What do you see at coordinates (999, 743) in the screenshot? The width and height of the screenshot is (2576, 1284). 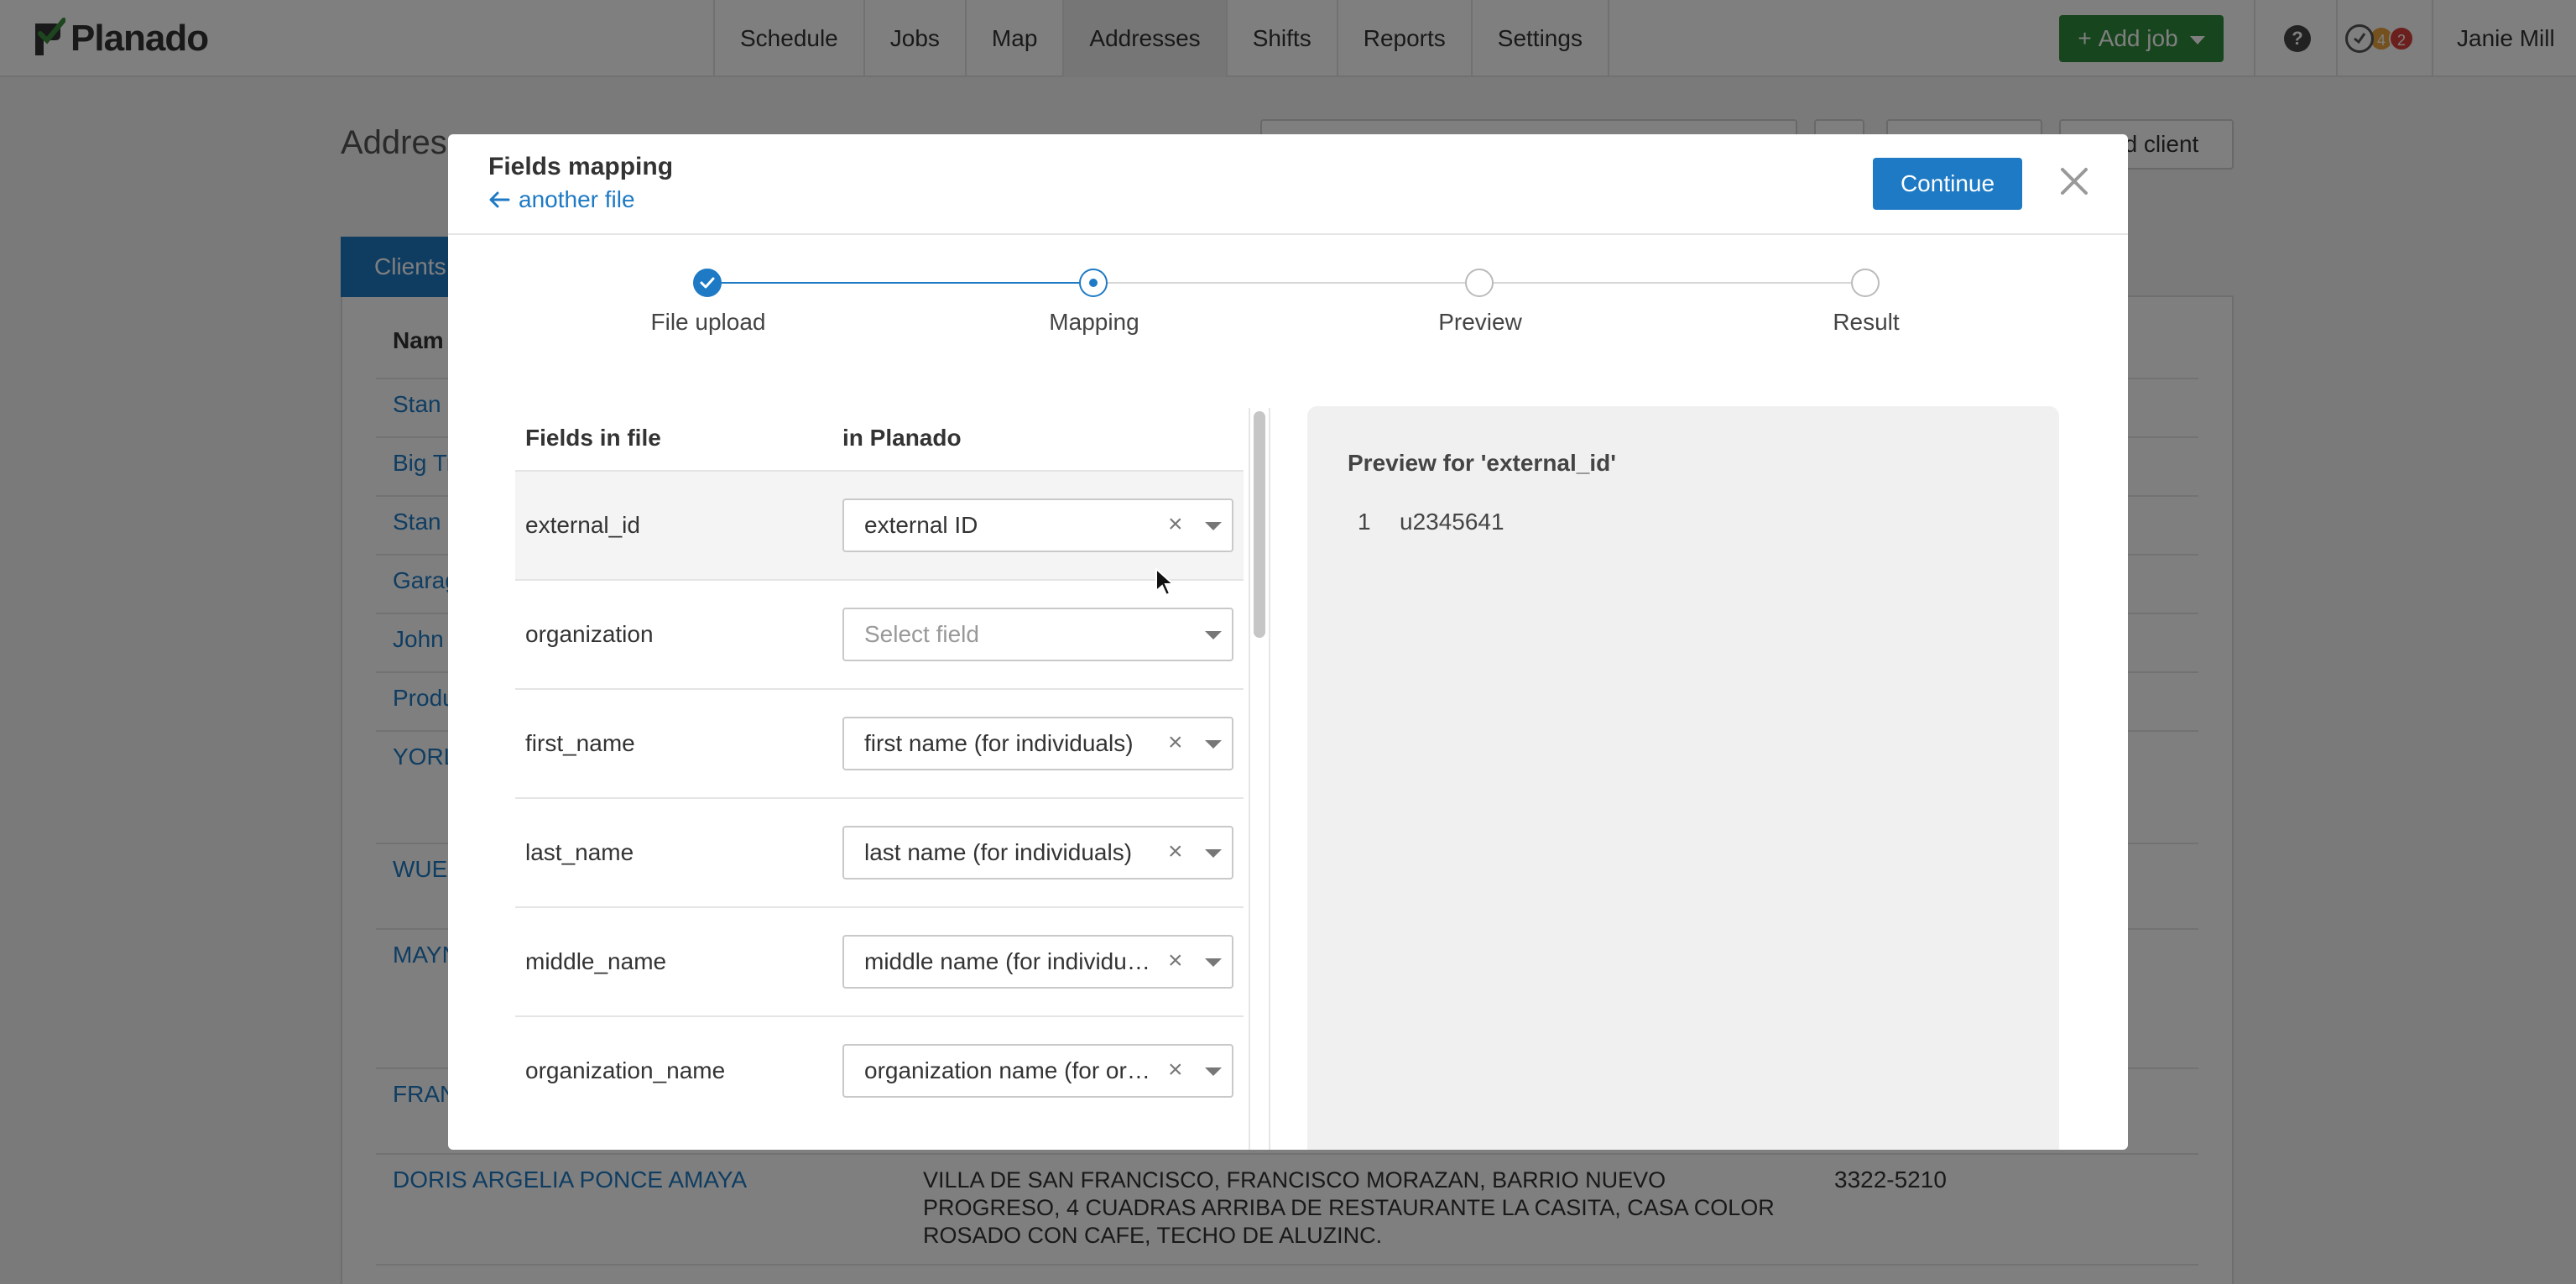 I see `select-value: first name (for individuals)` at bounding box center [999, 743].